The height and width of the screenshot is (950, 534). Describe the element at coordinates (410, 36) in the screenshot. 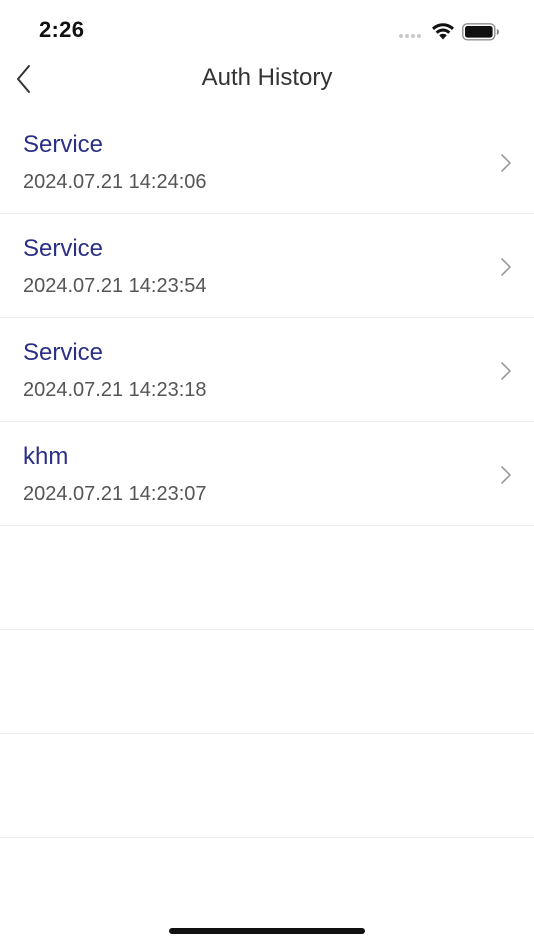

I see `cellular-signal-icon` at that location.